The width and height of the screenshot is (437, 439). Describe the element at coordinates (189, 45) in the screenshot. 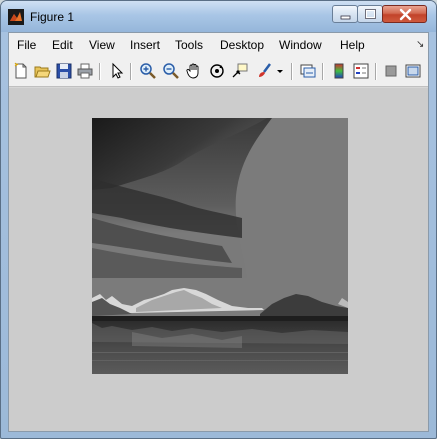

I see `menu-tools: Tools` at that location.